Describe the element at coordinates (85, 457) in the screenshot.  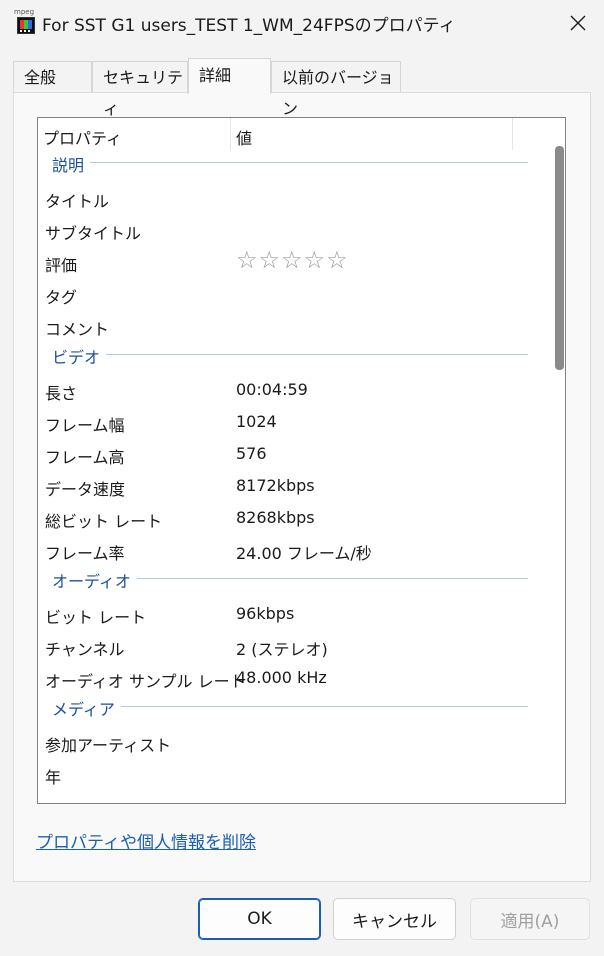
I see `property-name: フレーム高` at that location.